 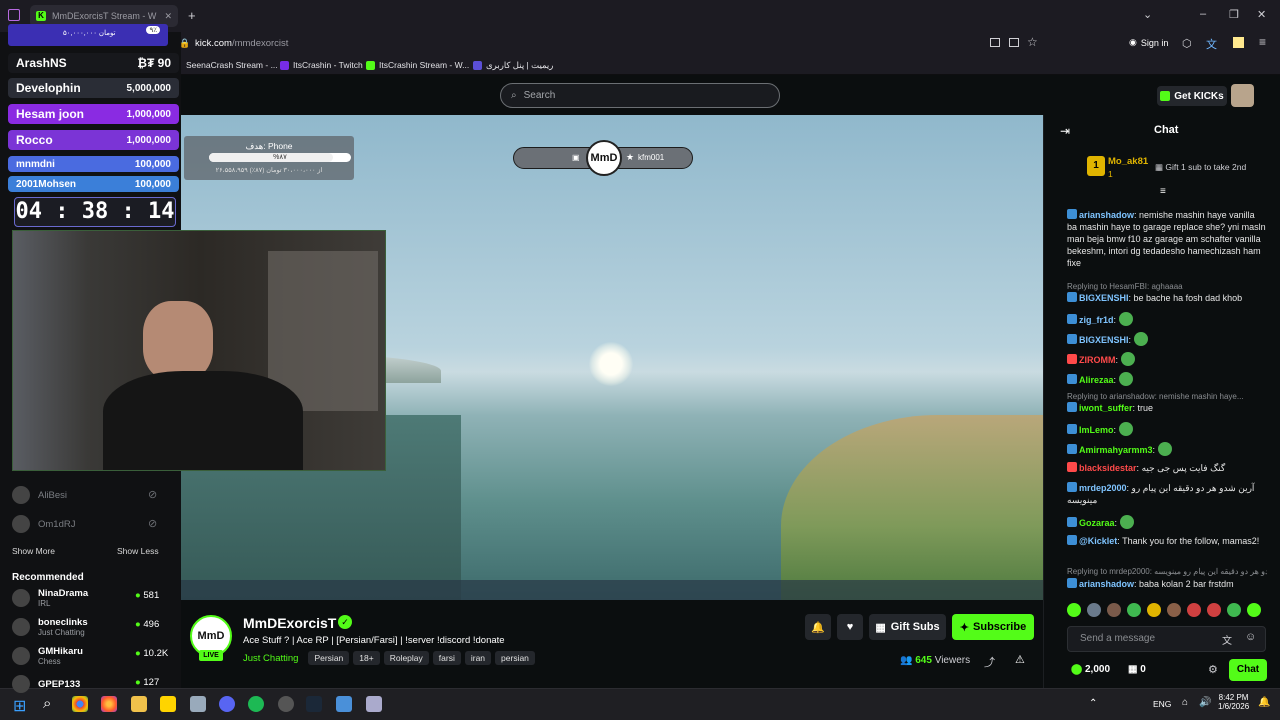 I want to click on show-more-button: Show More, so click(x=33, y=551).